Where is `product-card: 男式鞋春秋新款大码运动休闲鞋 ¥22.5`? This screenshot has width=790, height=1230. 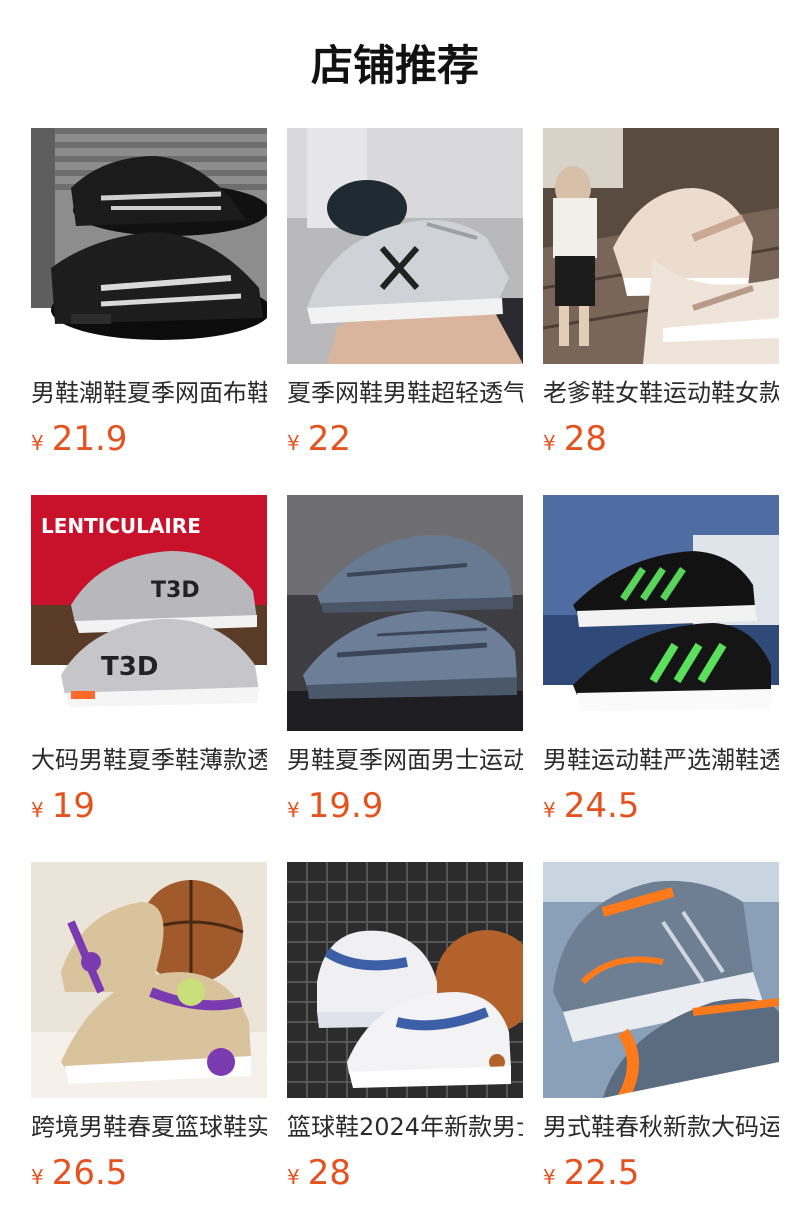 product-card: 男式鞋春秋新款大码运动休闲鞋 ¥22.5 is located at coordinates (661, 1032).